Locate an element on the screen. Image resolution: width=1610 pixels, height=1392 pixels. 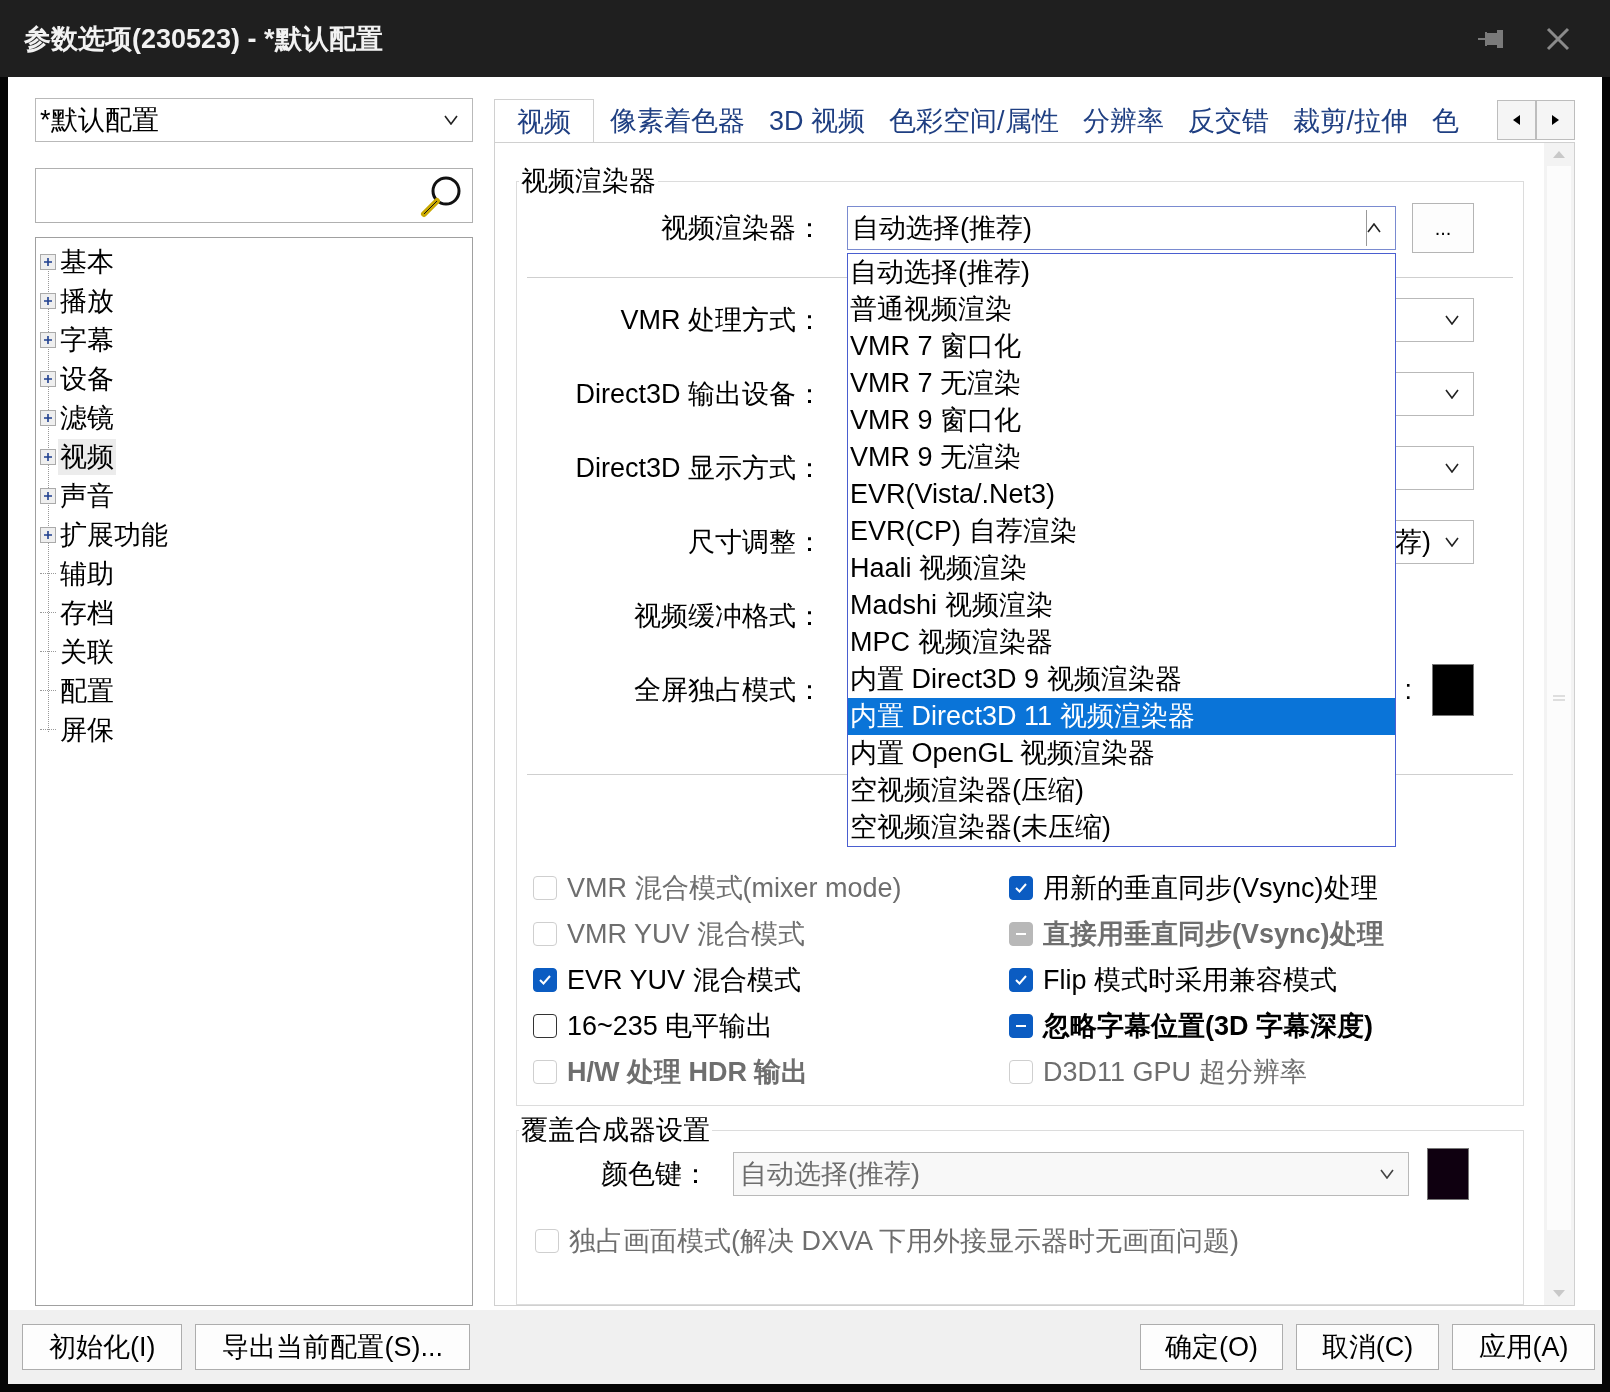
checkbox-label: 16~235 电平输出 is located at coordinates (670, 1026).